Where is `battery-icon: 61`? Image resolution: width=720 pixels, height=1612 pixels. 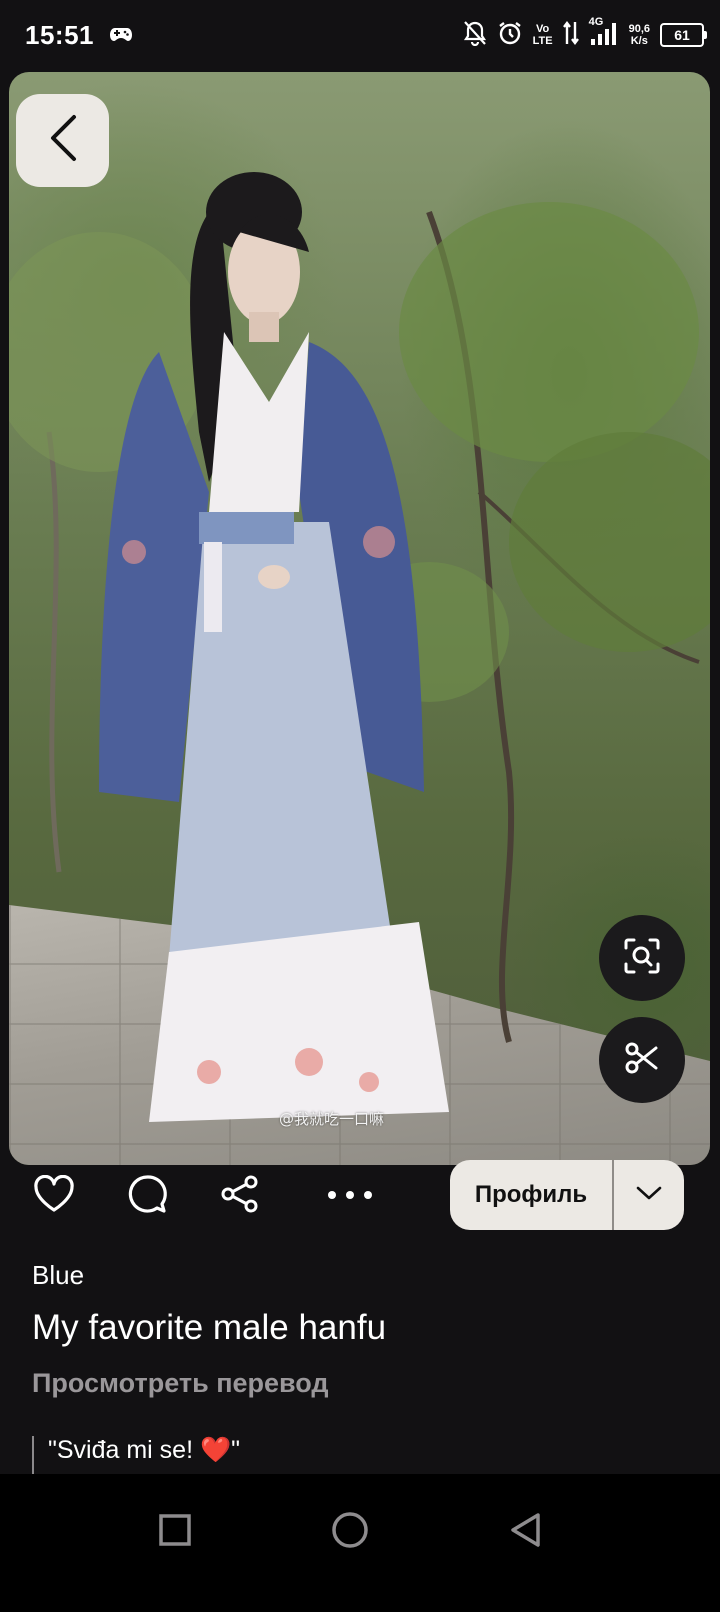 battery-icon: 61 is located at coordinates (683, 35).